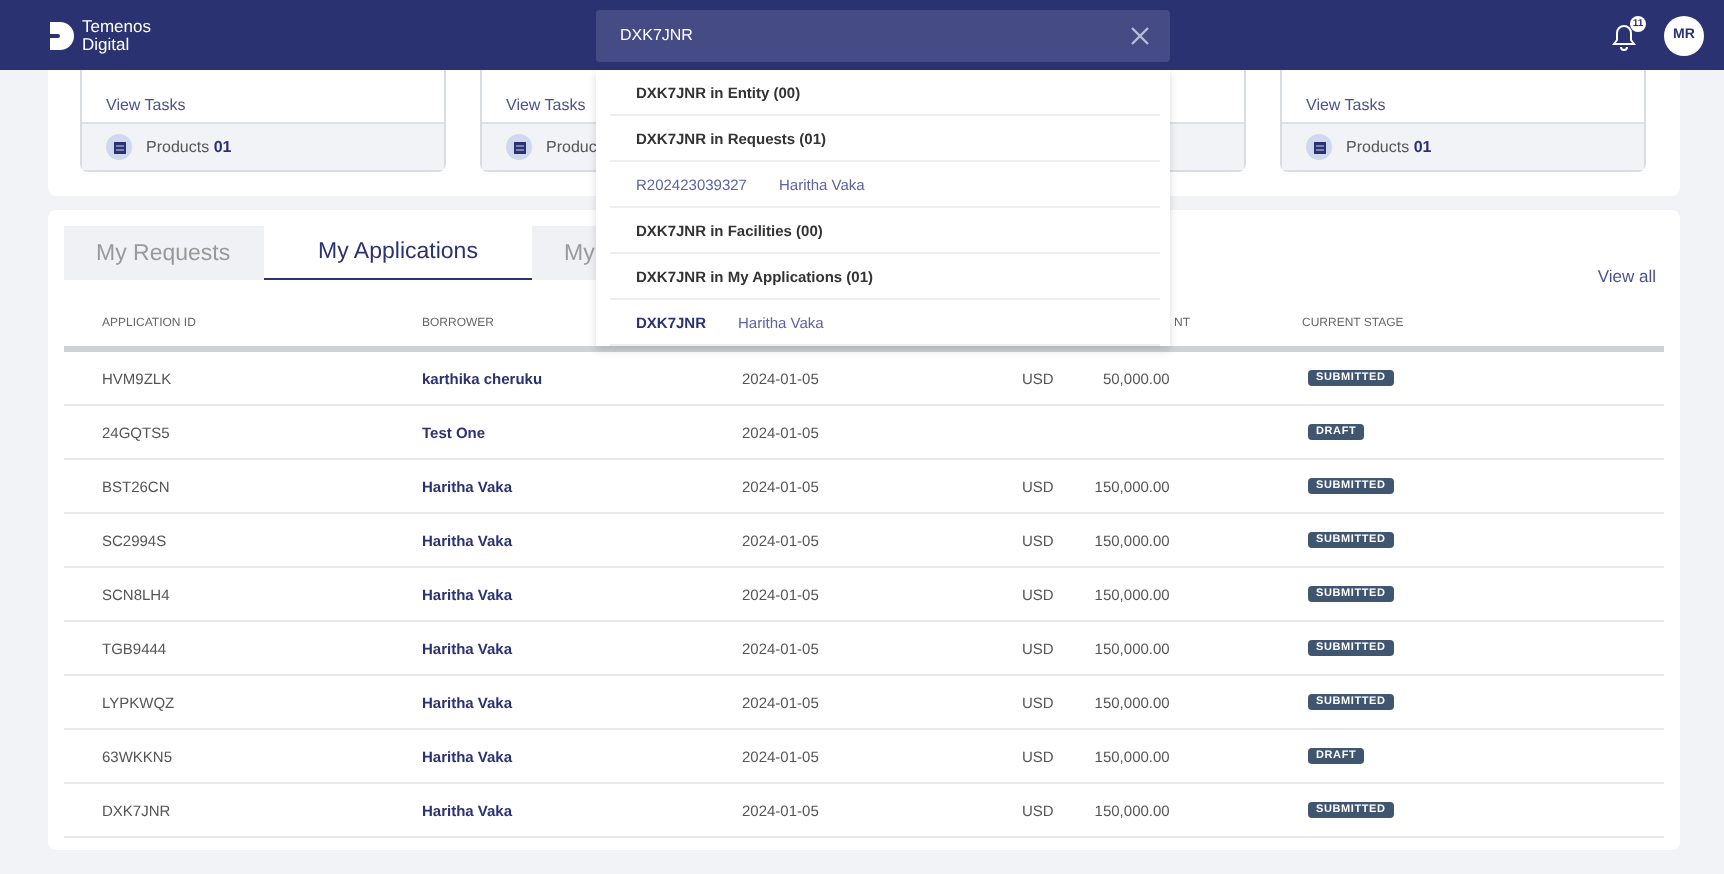  Describe the element at coordinates (1624, 35) in the screenshot. I see `bell-icon` at that location.